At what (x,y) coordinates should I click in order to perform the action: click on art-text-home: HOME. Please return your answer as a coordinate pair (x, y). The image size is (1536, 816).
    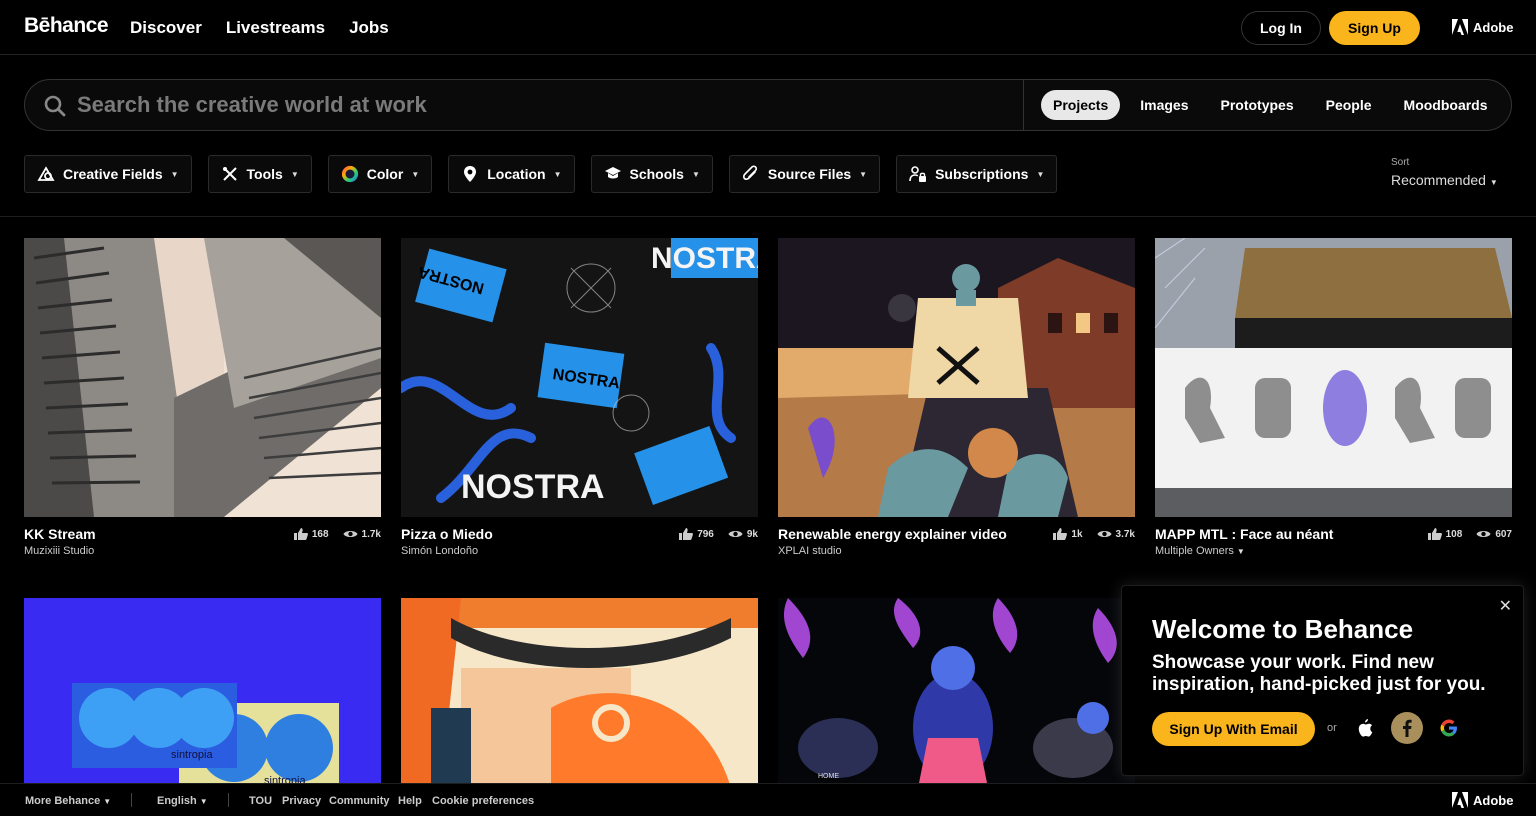
    Looking at the image, I should click on (828, 776).